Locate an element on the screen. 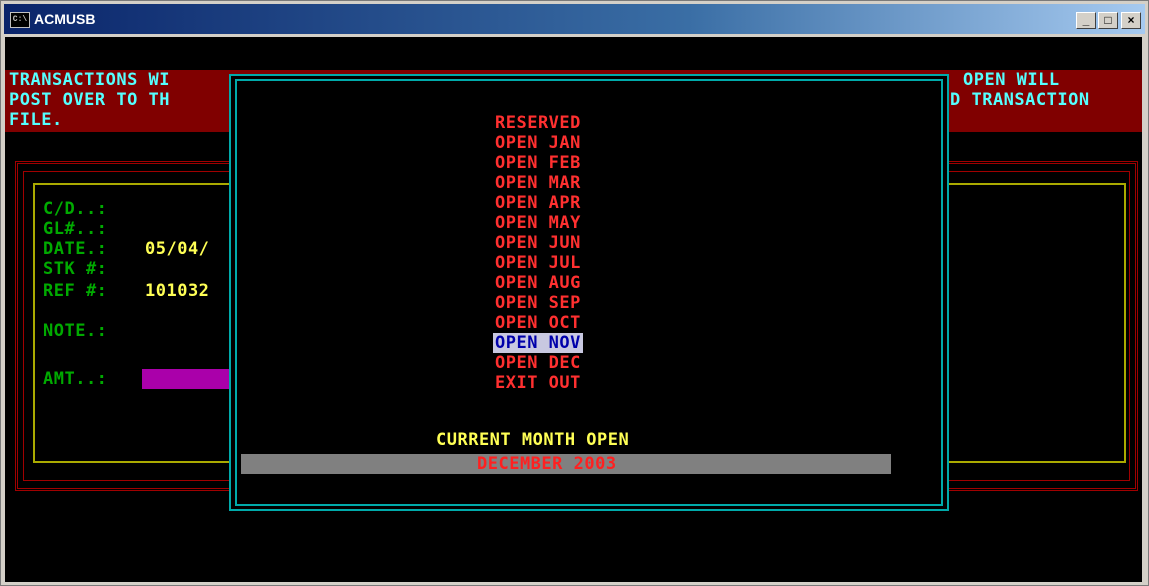 Image resolution: width=1149 pixels, height=586 pixels. current-month-label: CURRENT MONTH OPEN is located at coordinates (533, 440).